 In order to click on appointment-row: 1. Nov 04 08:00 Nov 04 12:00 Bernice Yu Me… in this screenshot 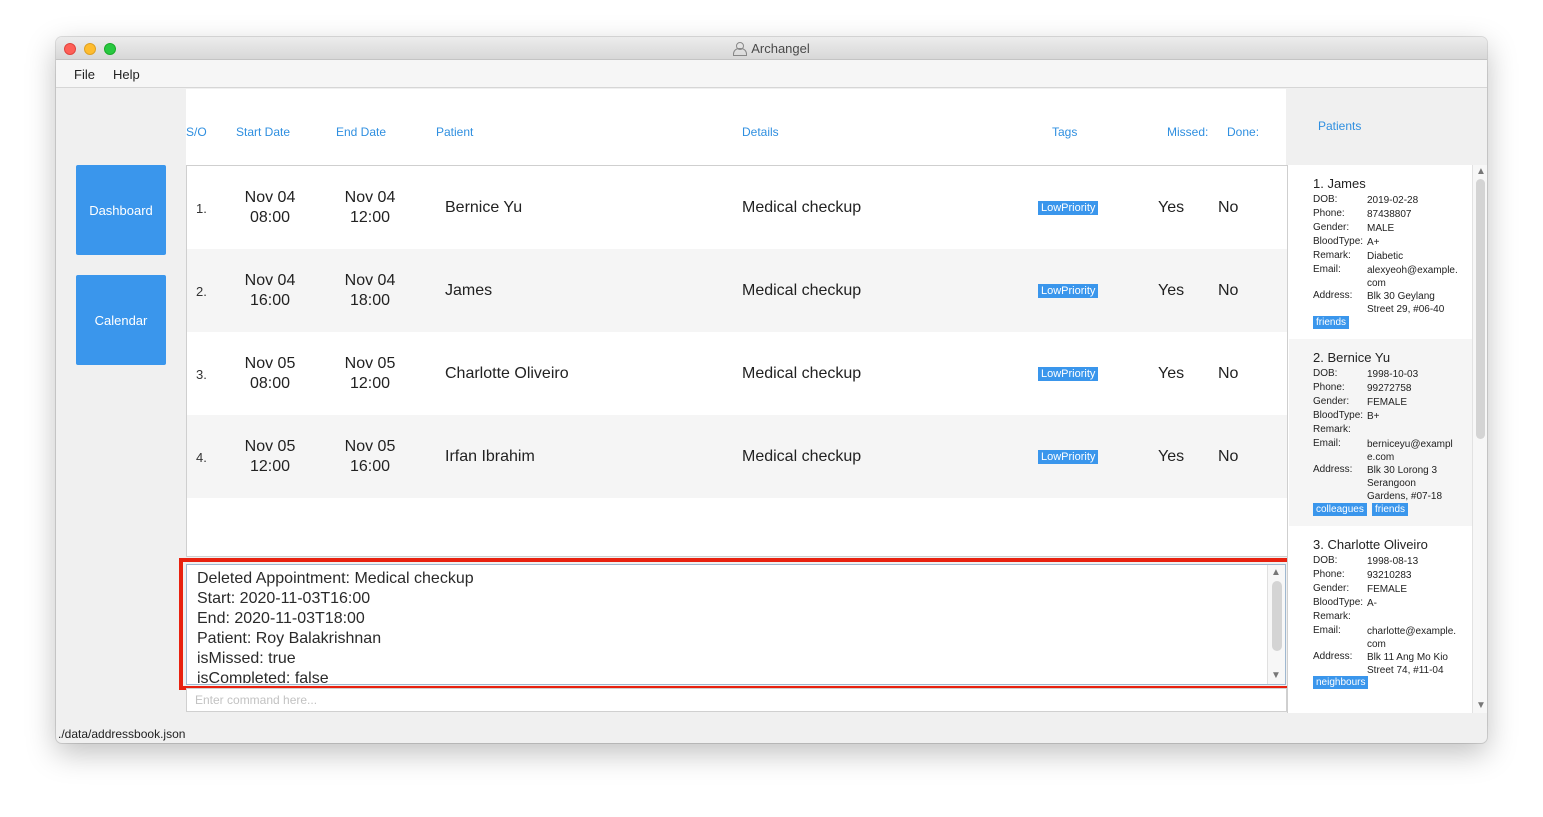, I will do `click(737, 207)`.